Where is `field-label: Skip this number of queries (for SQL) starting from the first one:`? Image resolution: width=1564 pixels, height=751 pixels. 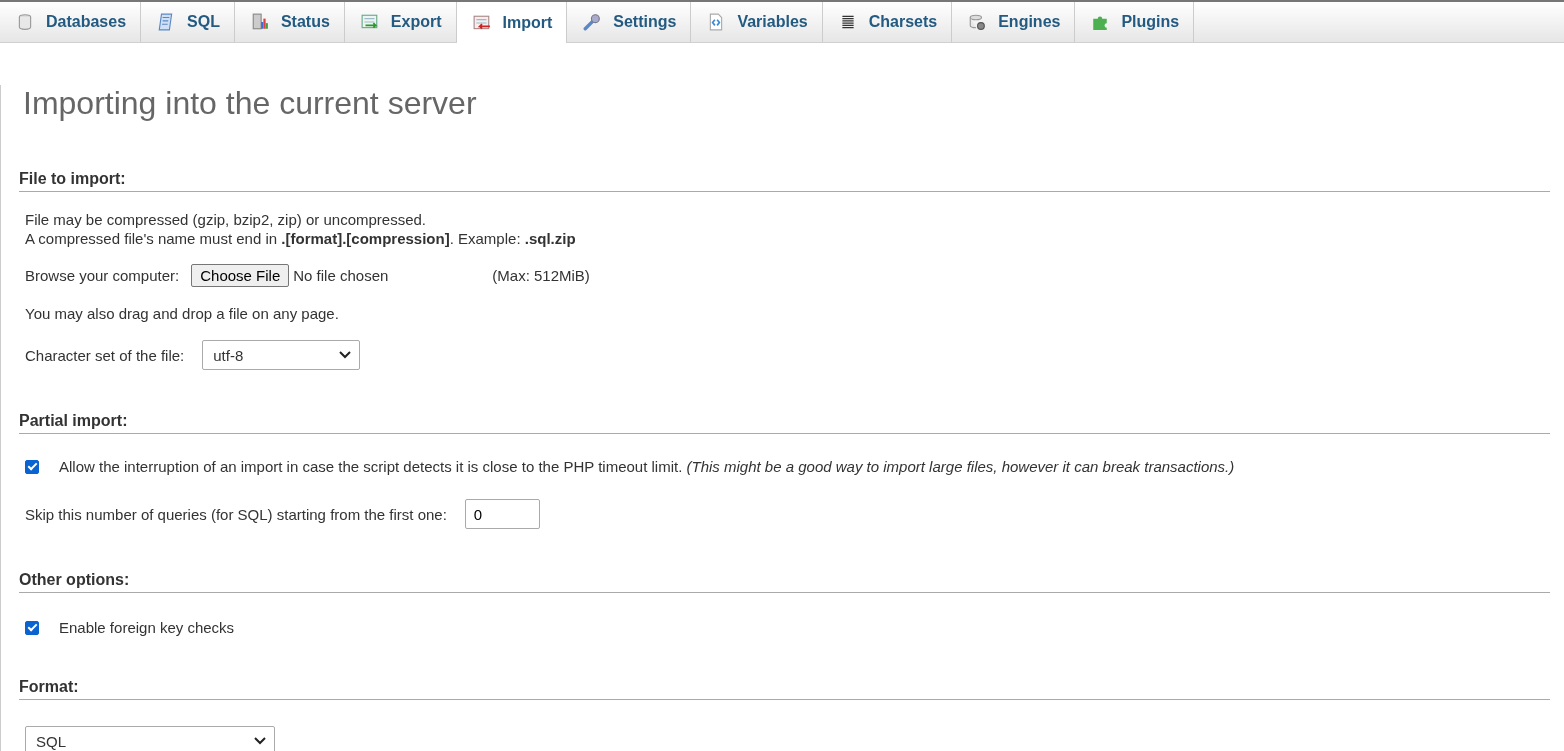 field-label: Skip this number of queries (for SQL) starting from the first one: is located at coordinates (236, 514).